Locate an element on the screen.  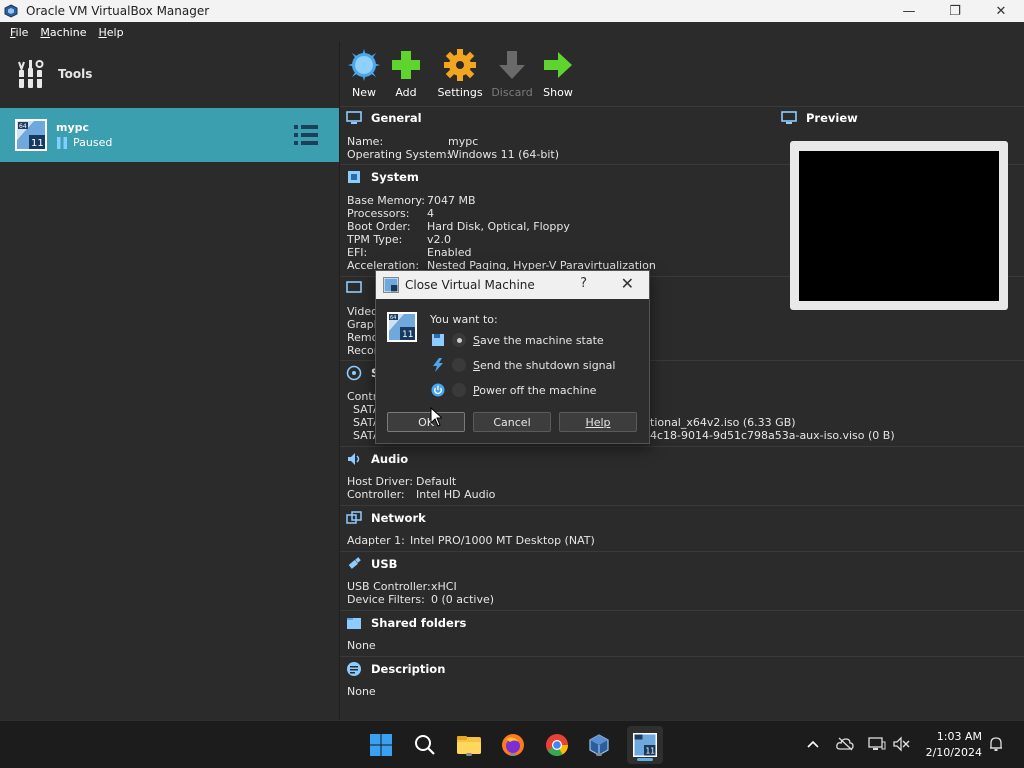
tools-label: Tools is located at coordinates (75, 74).